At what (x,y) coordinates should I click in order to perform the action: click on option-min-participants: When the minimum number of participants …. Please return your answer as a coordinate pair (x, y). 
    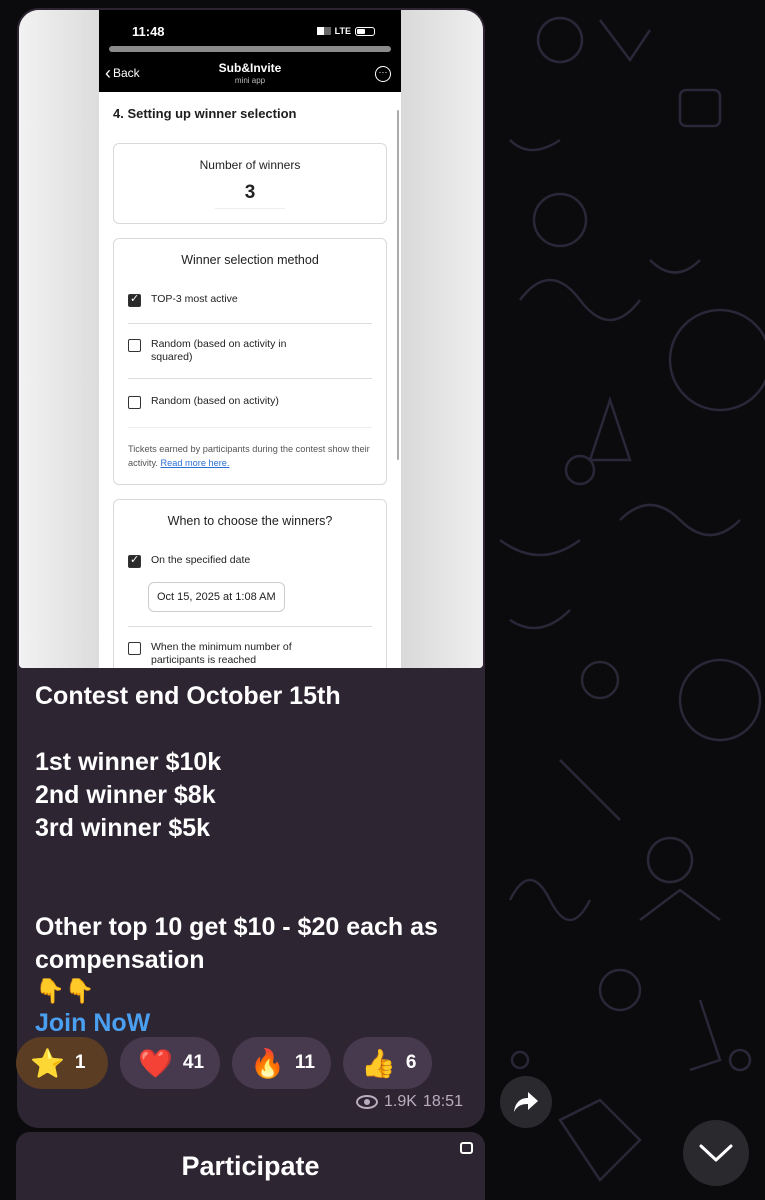
    Looking at the image, I should click on (250, 647).